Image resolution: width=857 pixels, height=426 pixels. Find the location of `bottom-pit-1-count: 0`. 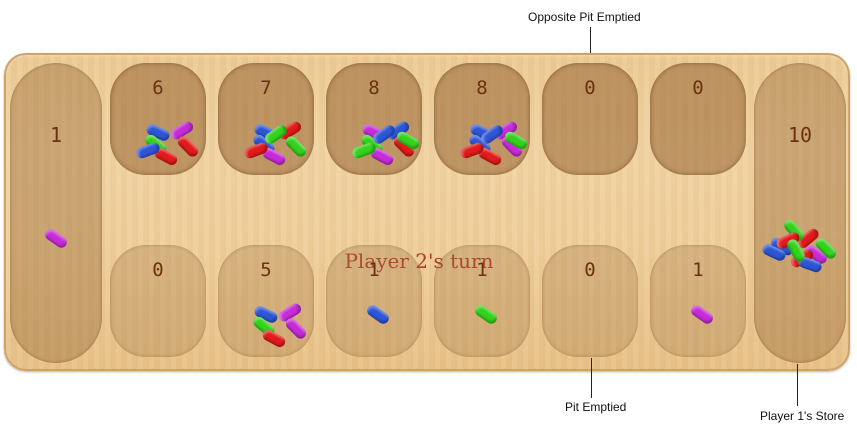

bottom-pit-1-count: 0 is located at coordinates (158, 270).